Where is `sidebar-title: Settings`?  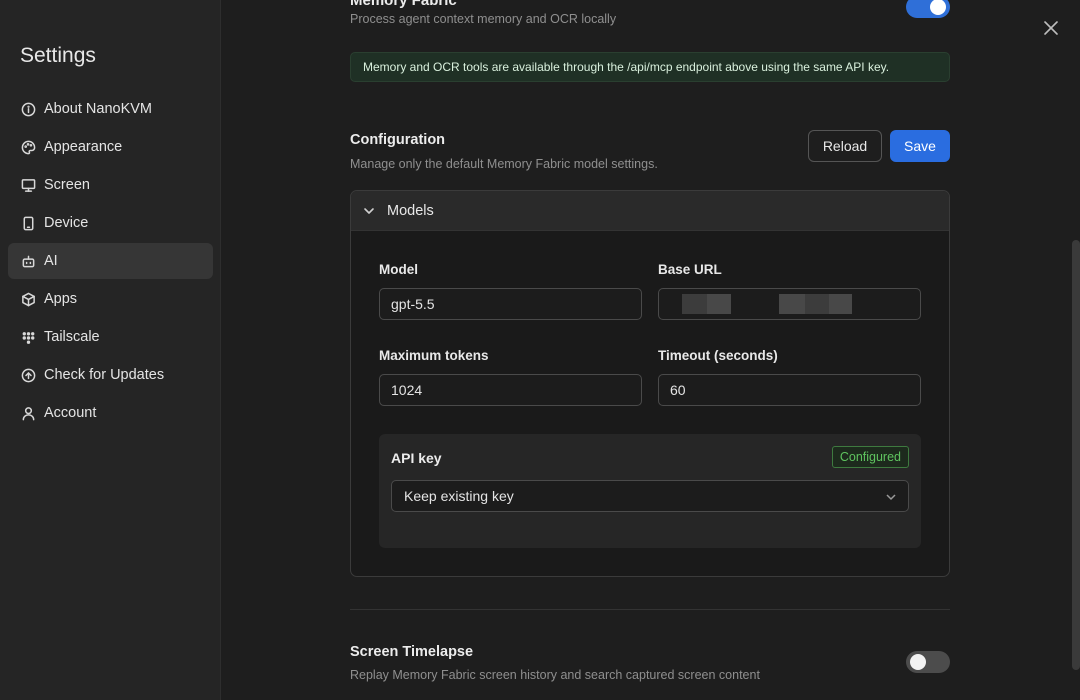 sidebar-title: Settings is located at coordinates (58, 55).